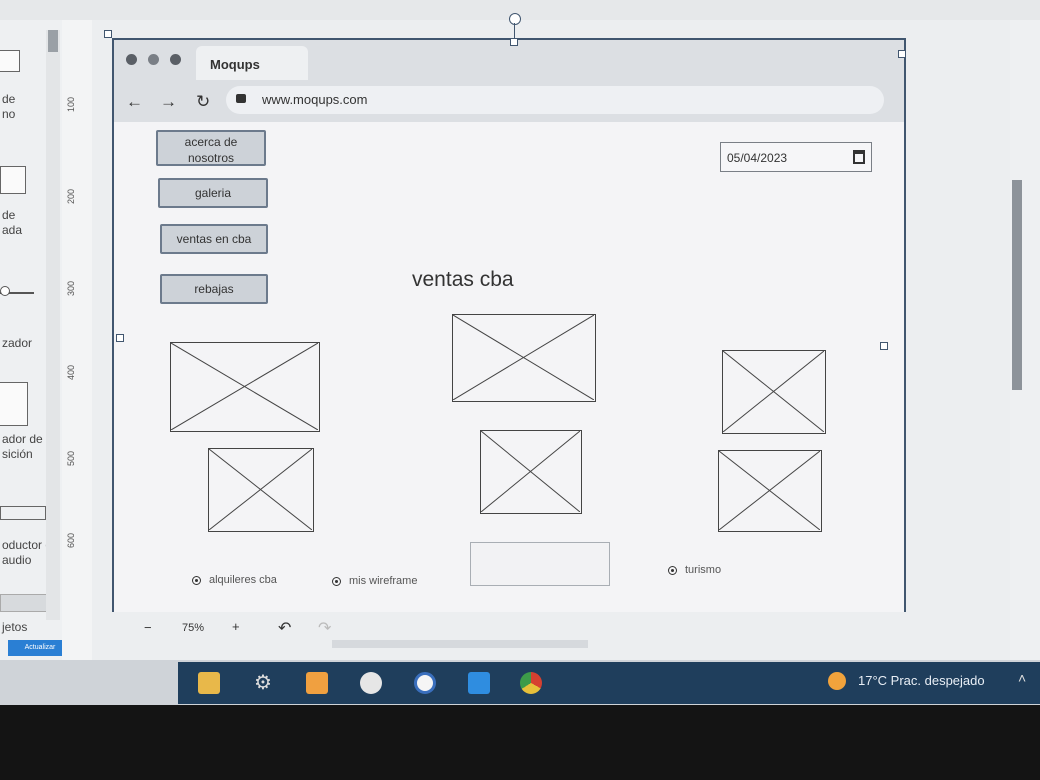 This screenshot has width=1040, height=780. Describe the element at coordinates (14, 404) in the screenshot. I see `image-placeholder-shape` at that location.